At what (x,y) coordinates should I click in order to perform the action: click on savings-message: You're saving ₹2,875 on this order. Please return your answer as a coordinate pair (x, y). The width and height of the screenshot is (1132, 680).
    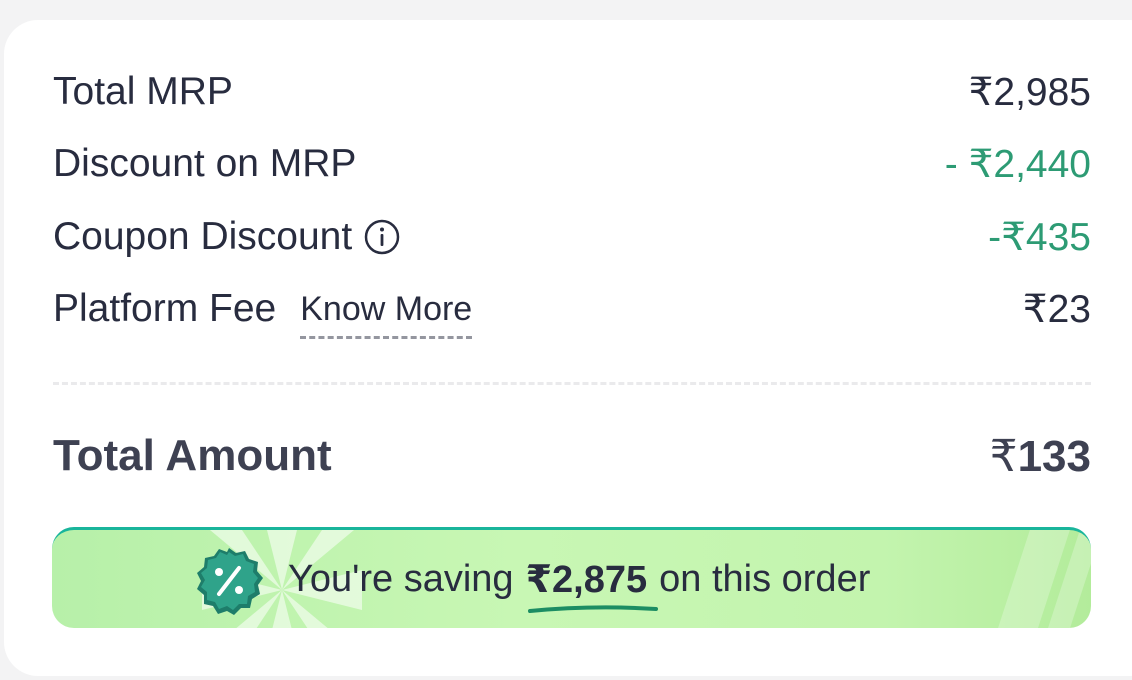
    Looking at the image, I should click on (579, 579).